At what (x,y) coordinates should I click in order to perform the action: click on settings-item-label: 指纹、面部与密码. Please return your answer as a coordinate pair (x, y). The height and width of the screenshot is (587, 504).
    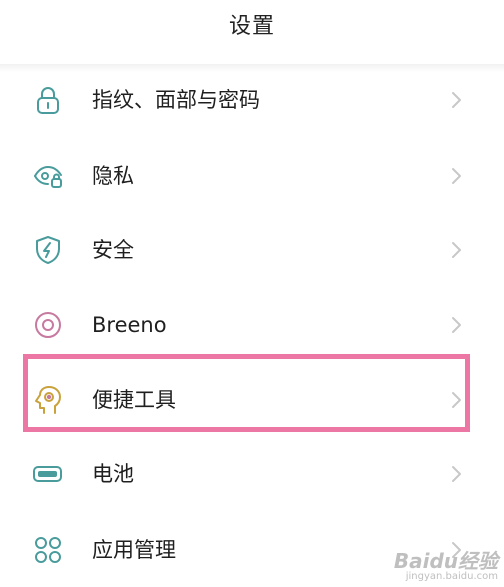
    Looking at the image, I should click on (176, 100).